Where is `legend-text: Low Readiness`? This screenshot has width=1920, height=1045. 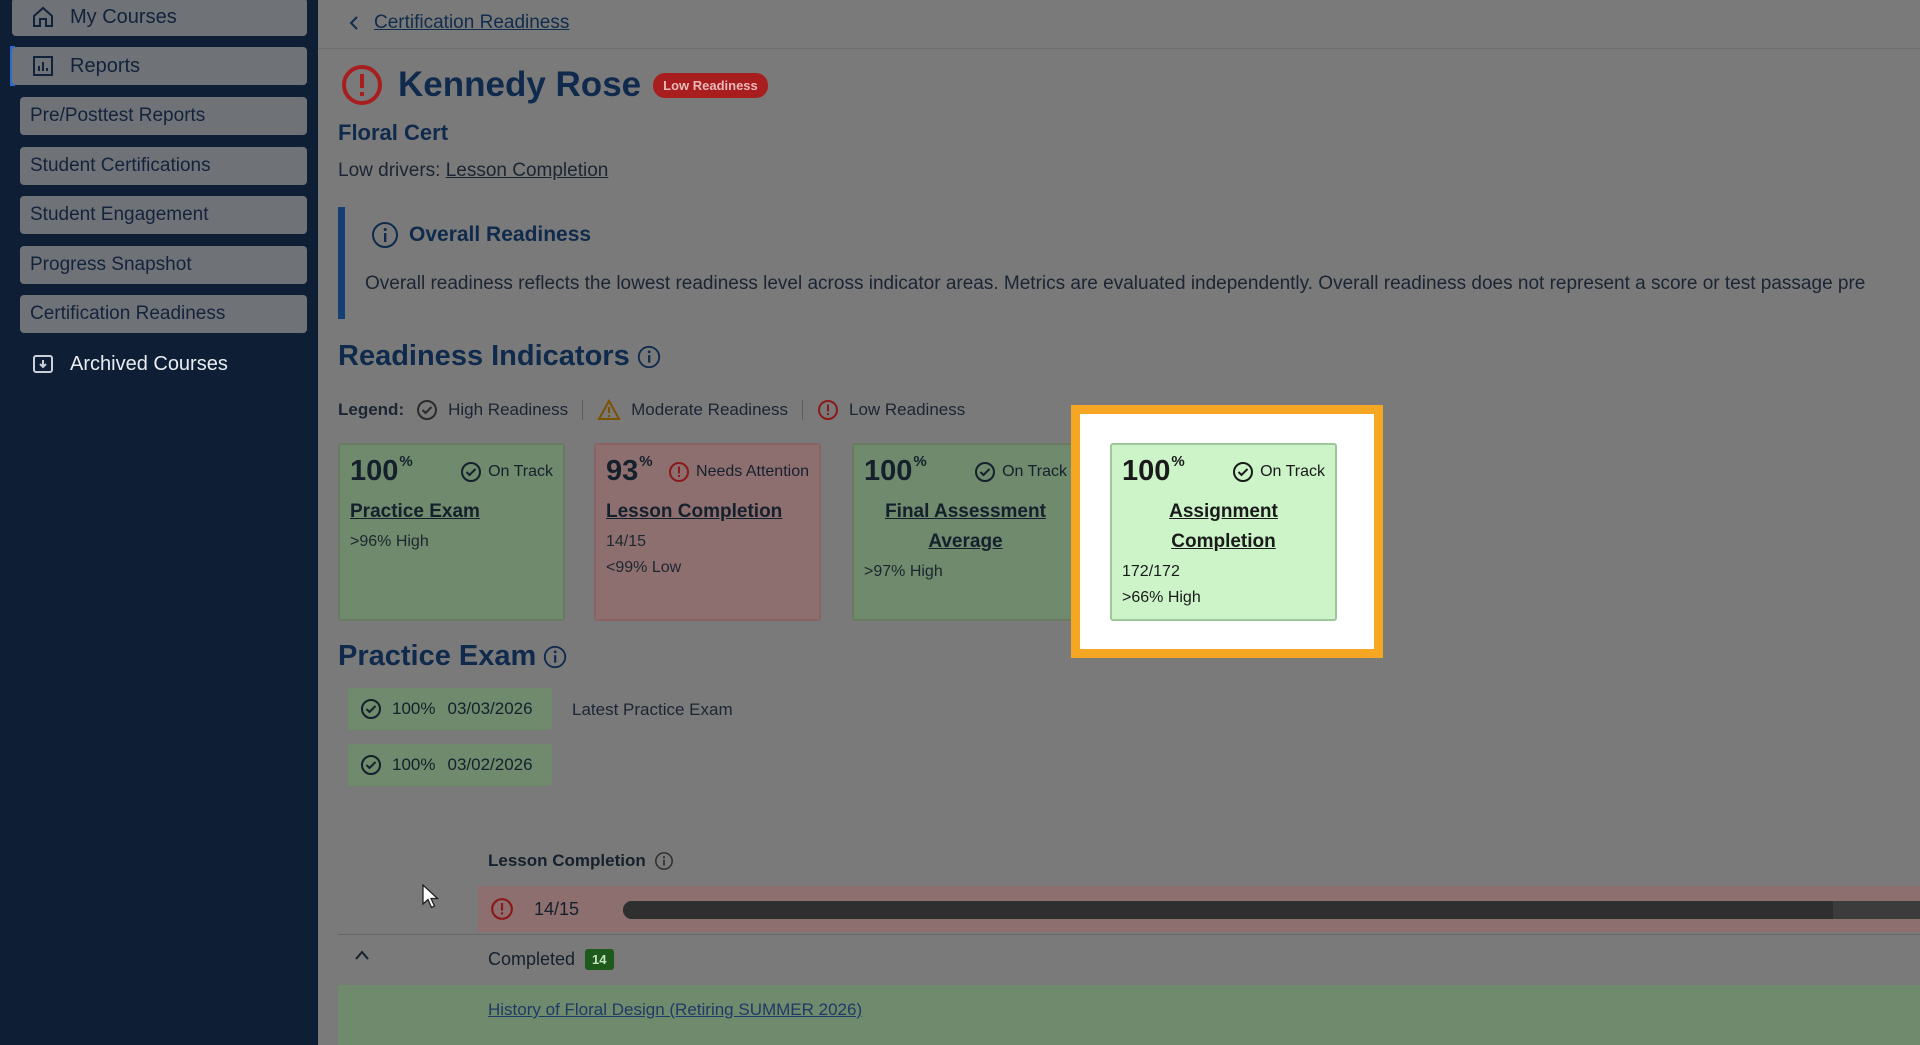 legend-text: Low Readiness is located at coordinates (907, 409).